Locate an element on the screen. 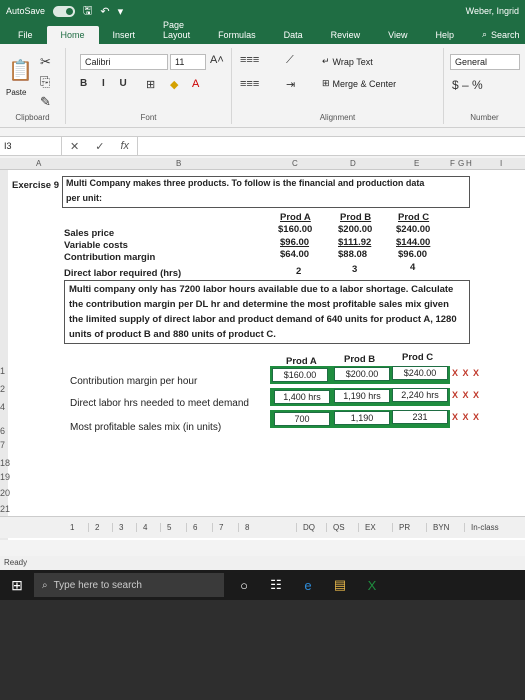 Image resolution: width=525 pixels, height=700 pixels. row-header: 2 is located at coordinates (2, 389).